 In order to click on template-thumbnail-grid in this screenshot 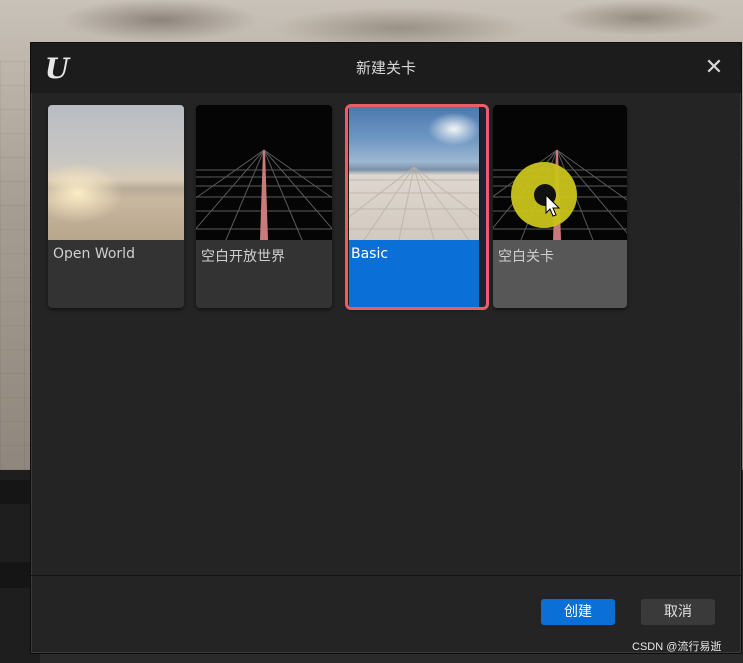, I will do `click(264, 172)`.